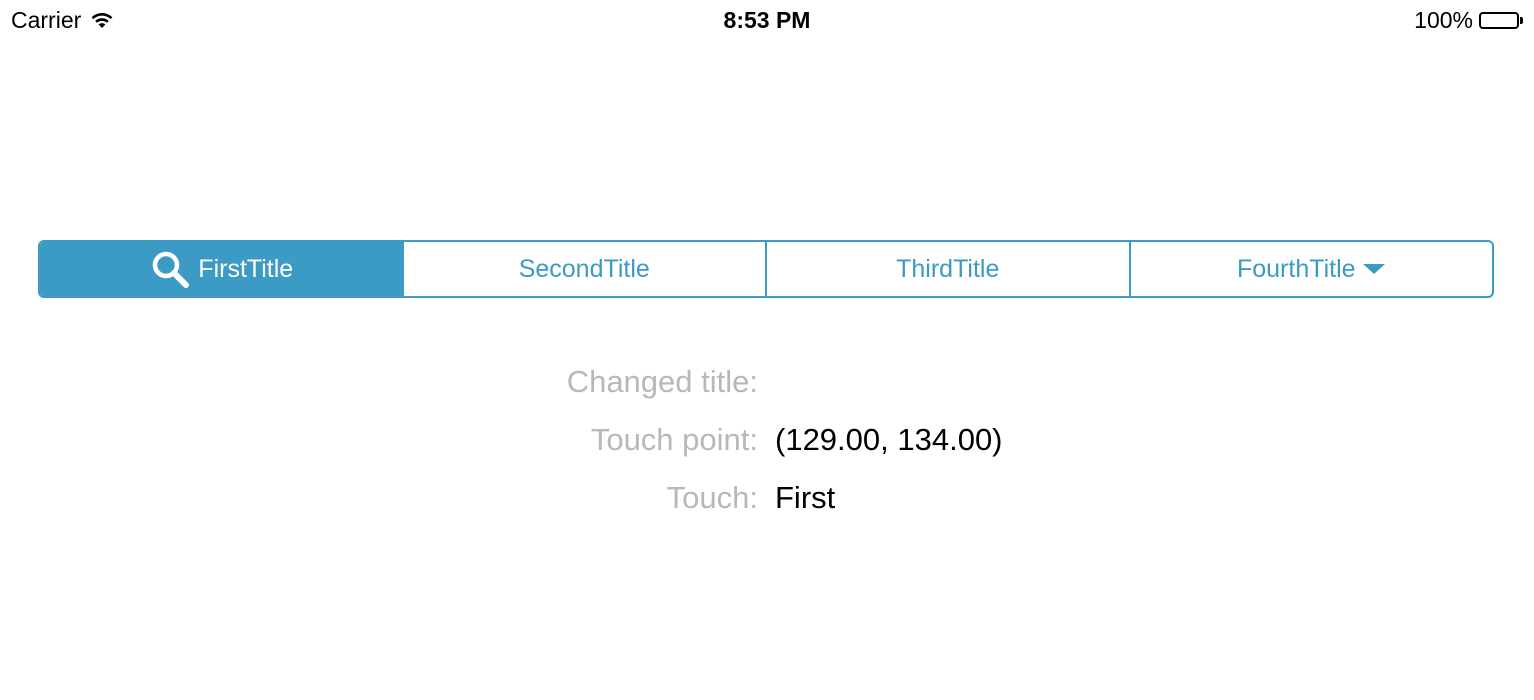 The width and height of the screenshot is (1534, 700). What do you see at coordinates (767, 440) in the screenshot?
I see `touch-point-row: Touch point: (129.00, 134.00)` at bounding box center [767, 440].